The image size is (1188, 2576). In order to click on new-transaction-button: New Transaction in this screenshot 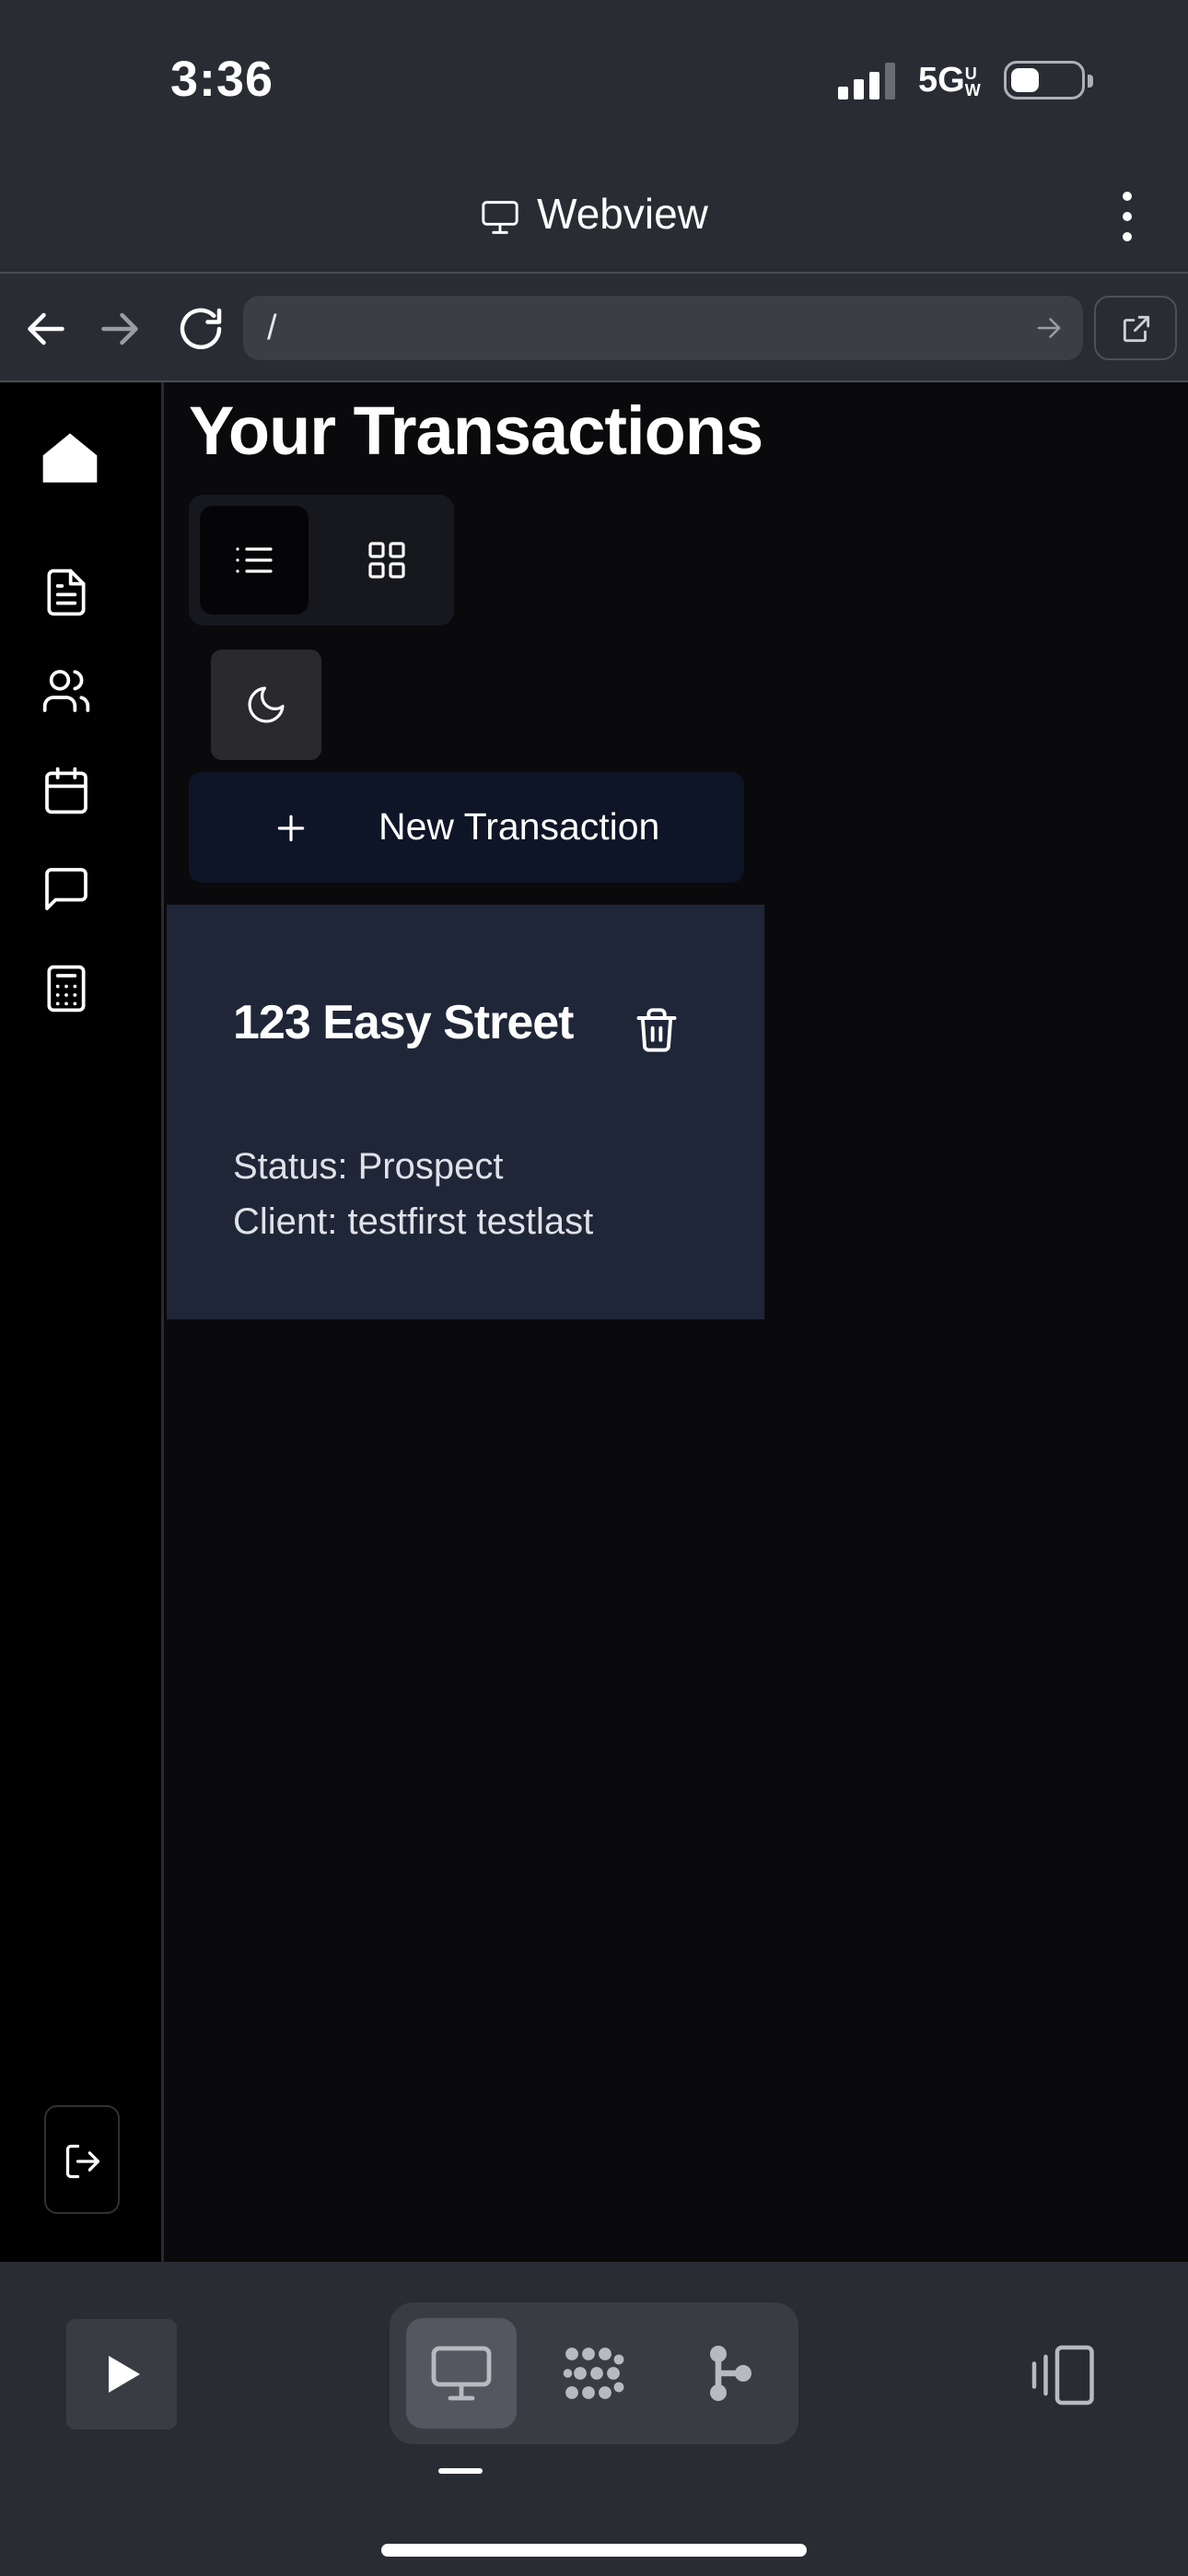, I will do `click(466, 827)`.